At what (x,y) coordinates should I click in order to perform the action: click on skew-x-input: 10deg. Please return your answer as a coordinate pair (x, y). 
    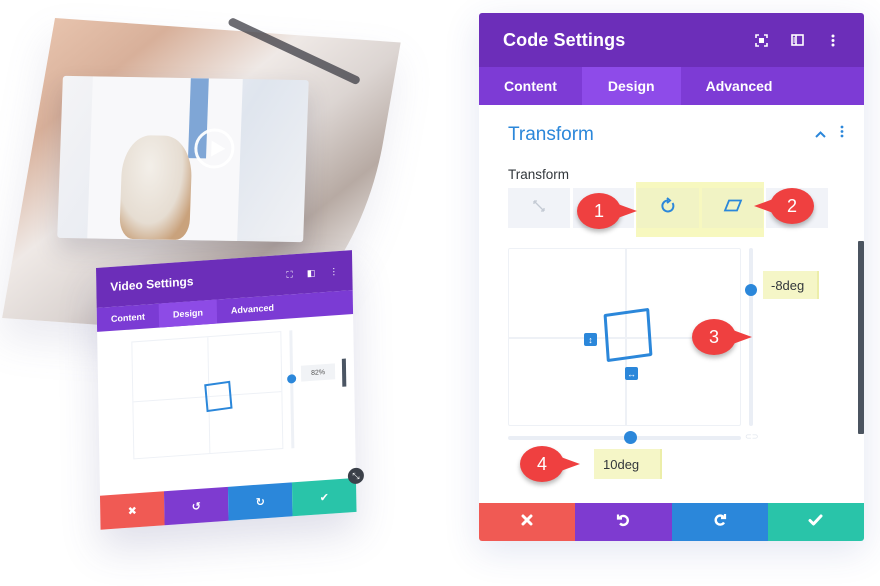
    Looking at the image, I should click on (628, 464).